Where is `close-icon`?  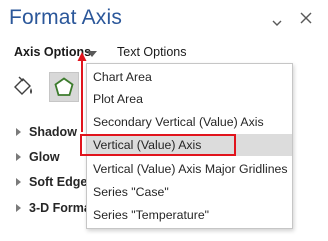
close-icon is located at coordinates (306, 17).